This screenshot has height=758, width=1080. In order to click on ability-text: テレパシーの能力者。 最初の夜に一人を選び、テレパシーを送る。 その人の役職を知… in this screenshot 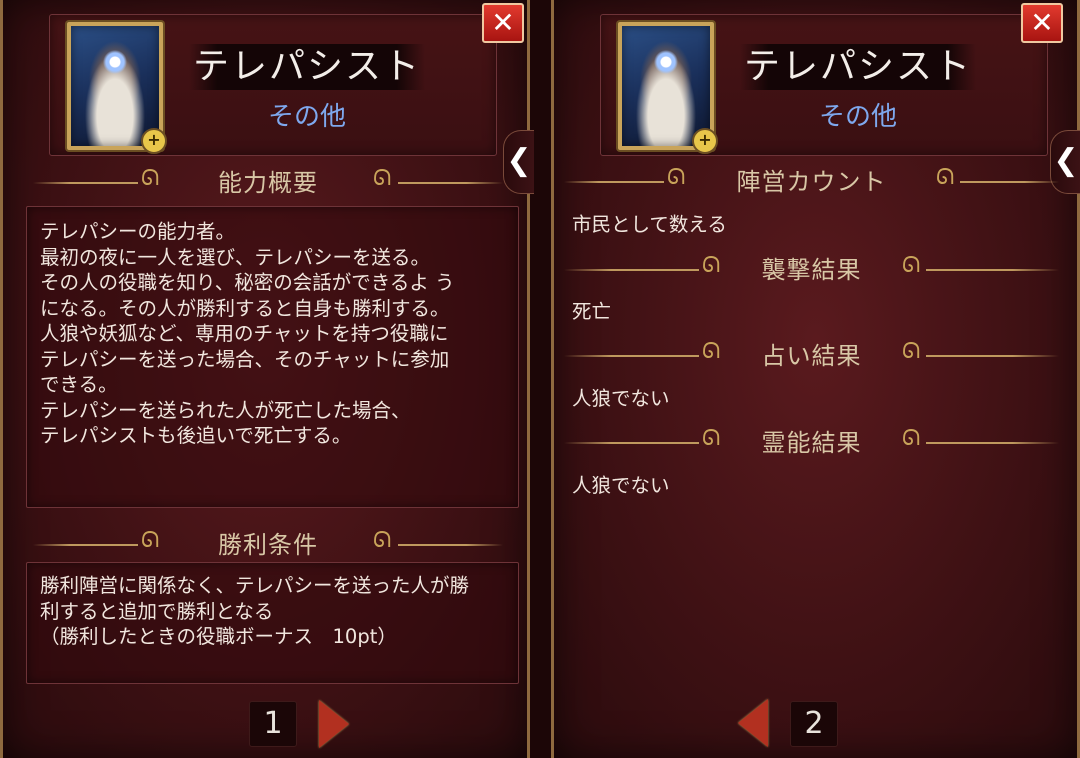, I will do `click(247, 333)`.